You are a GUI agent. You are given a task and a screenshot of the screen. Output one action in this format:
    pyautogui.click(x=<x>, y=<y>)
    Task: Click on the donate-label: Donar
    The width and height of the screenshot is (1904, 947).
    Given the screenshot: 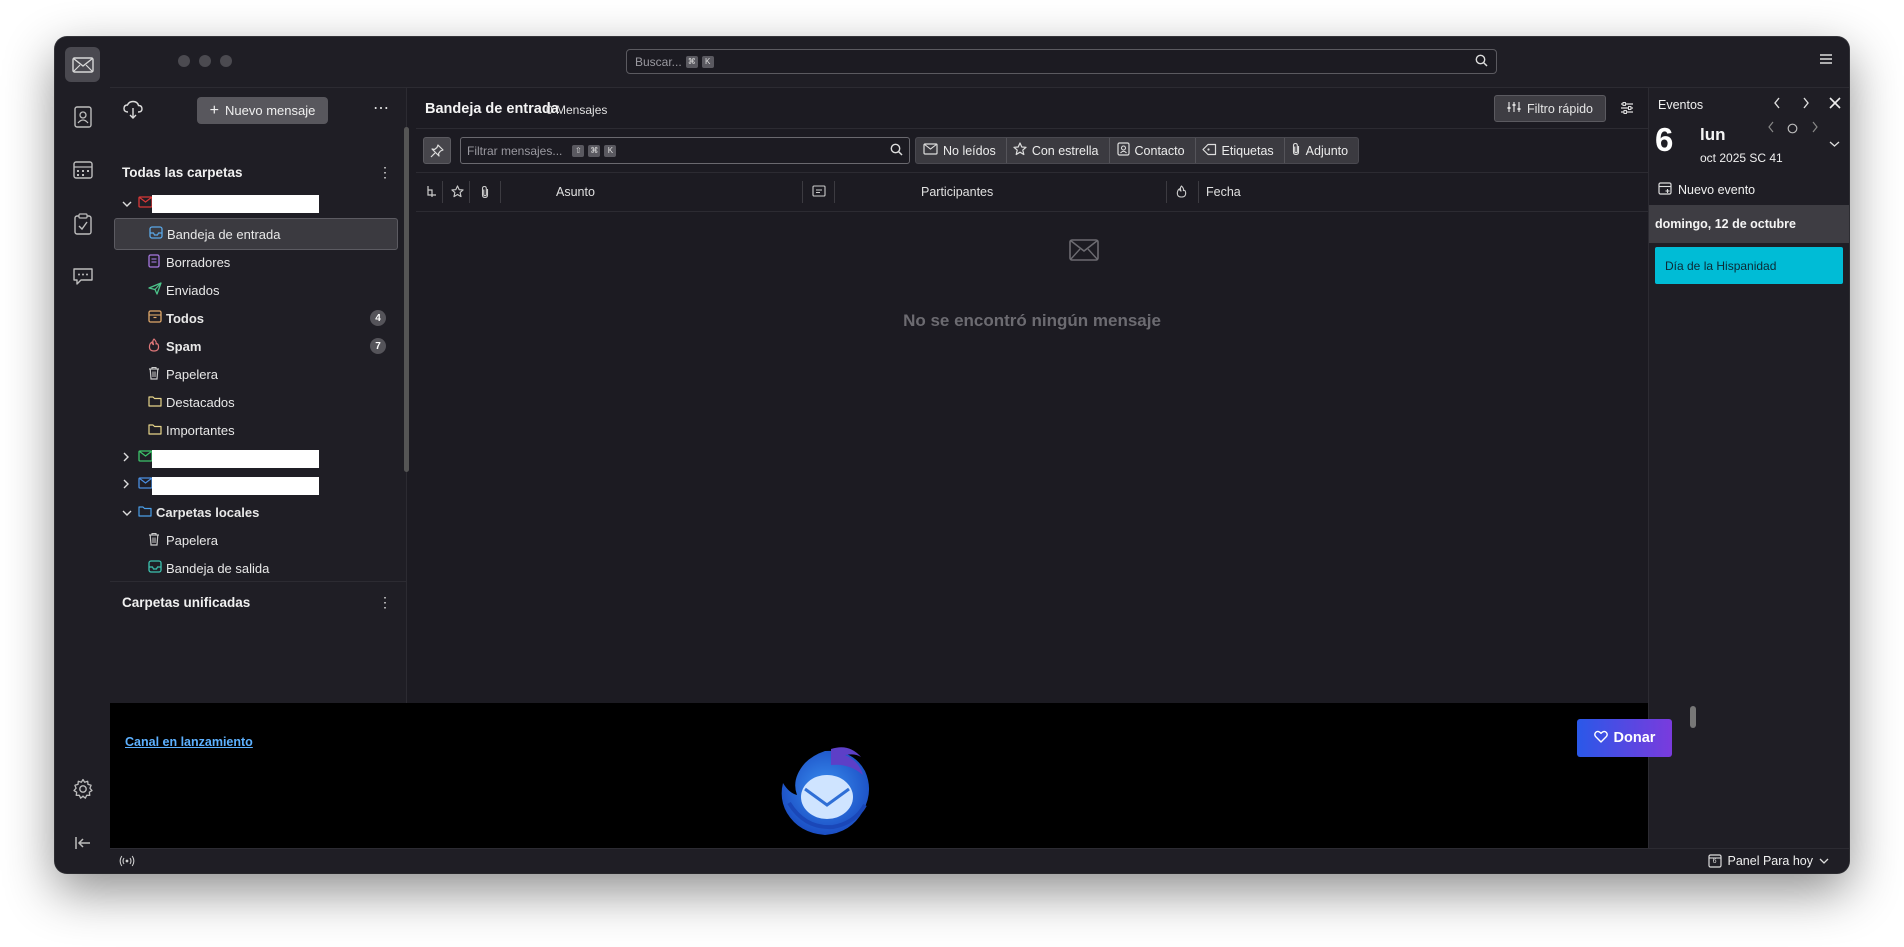 What is the action you would take?
    pyautogui.click(x=1634, y=738)
    